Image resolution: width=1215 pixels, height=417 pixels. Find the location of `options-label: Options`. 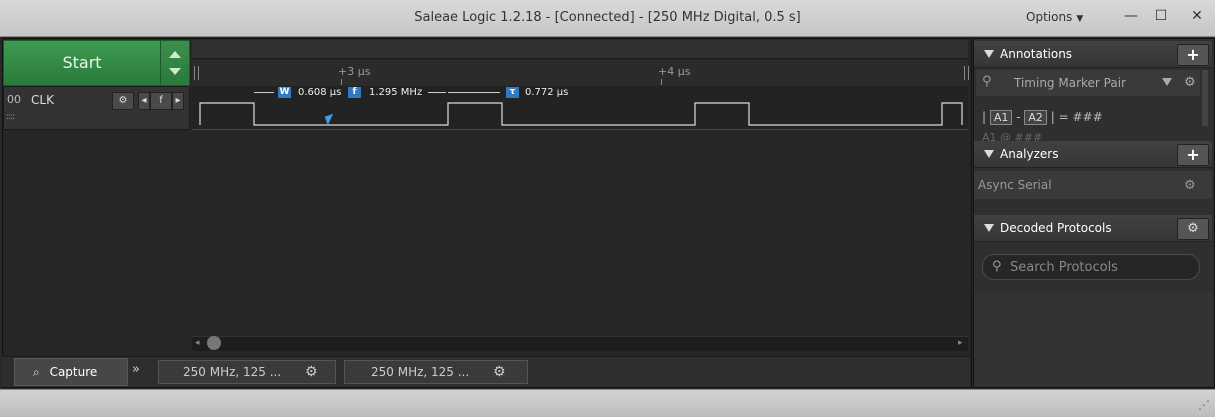

options-label: Options is located at coordinates (1049, 17).